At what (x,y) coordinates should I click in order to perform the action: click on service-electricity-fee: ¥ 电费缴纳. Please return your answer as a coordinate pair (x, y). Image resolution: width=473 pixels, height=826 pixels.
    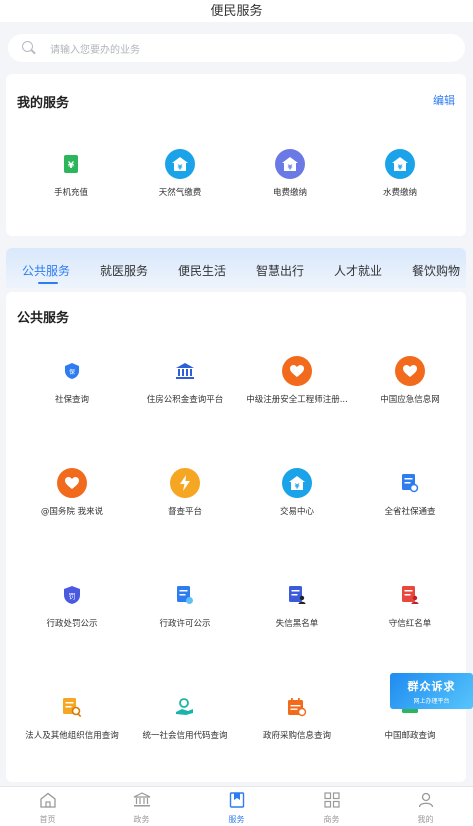
    Looking at the image, I should click on (290, 173).